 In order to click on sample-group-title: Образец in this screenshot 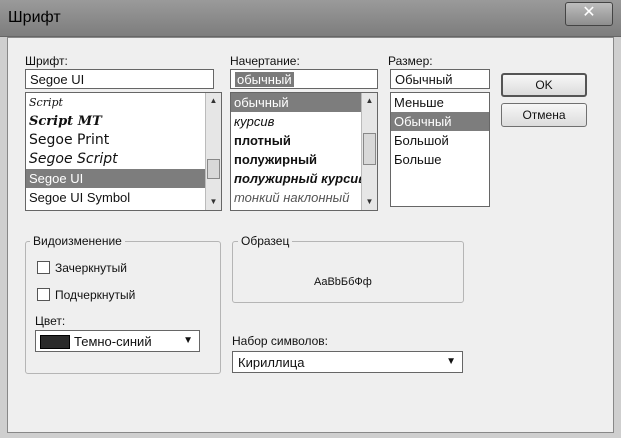, I will do `click(265, 241)`.